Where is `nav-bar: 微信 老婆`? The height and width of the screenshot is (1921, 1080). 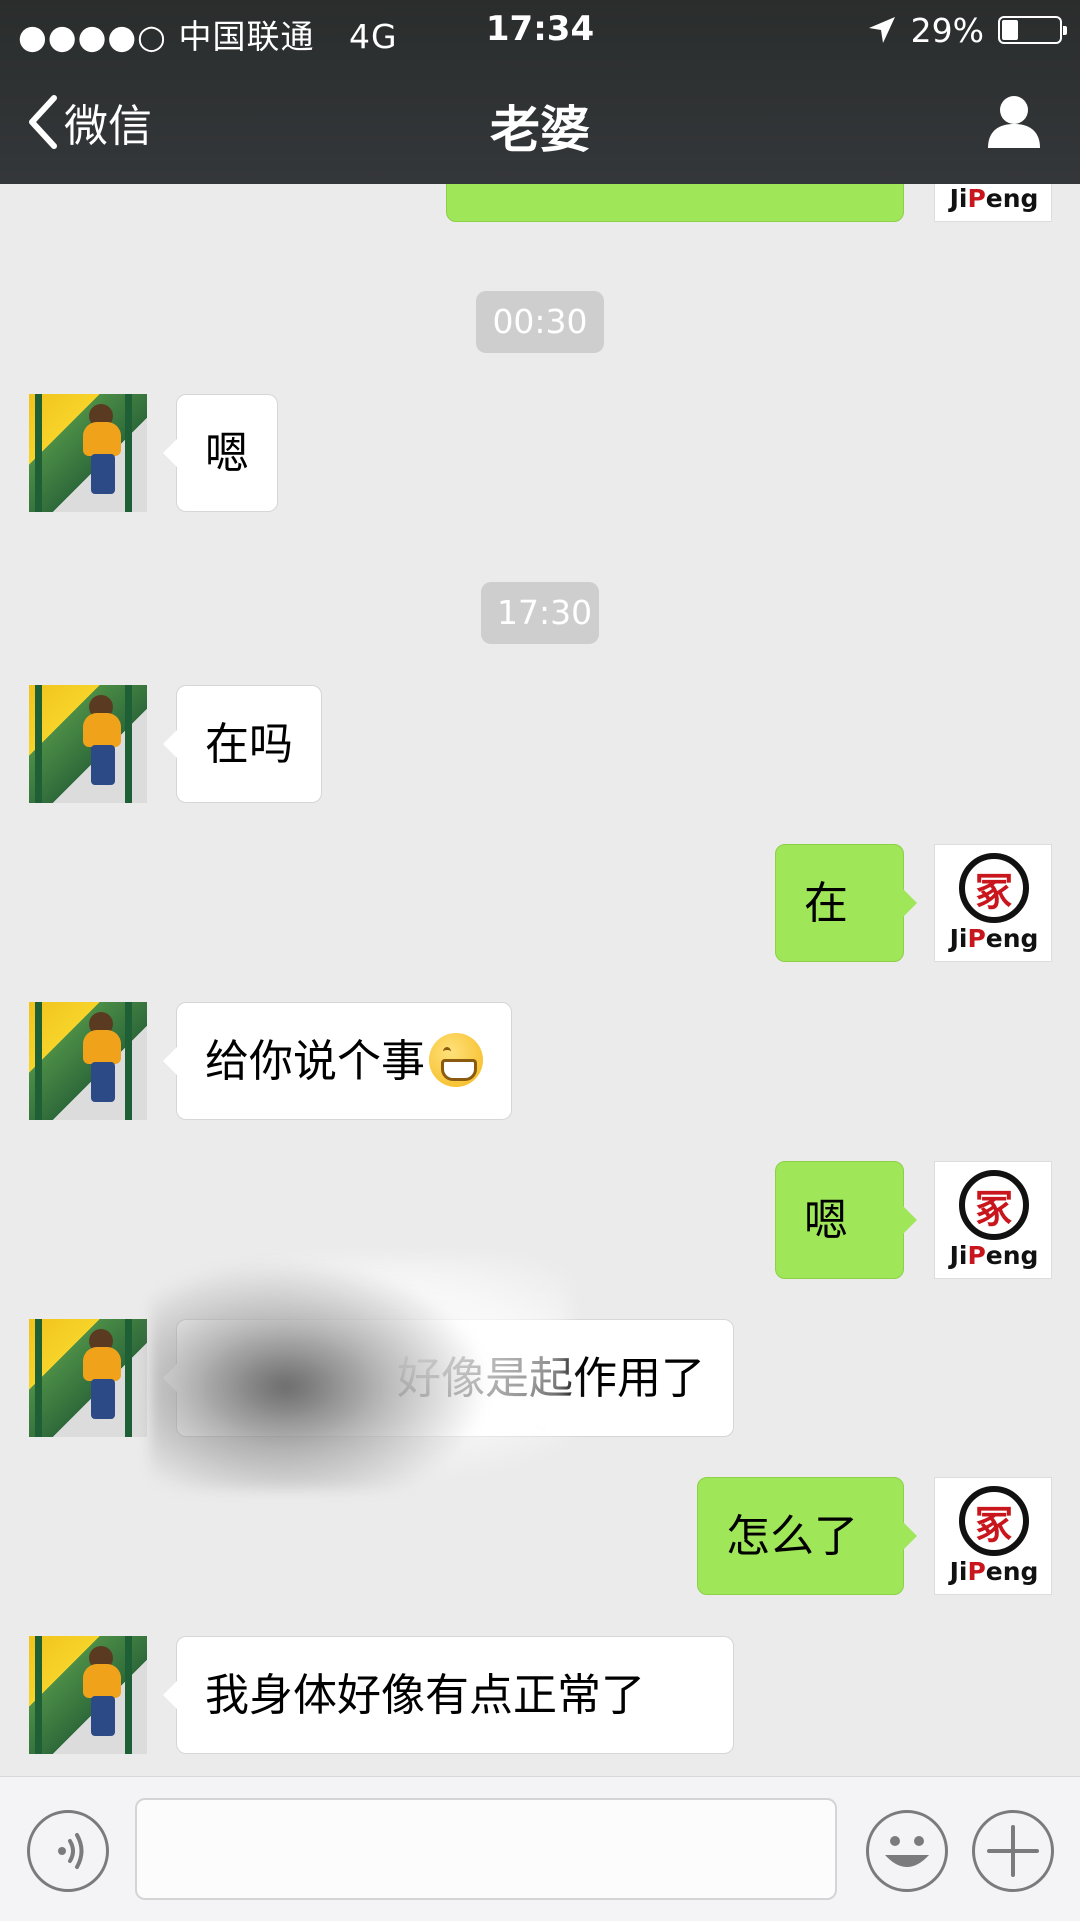 nav-bar: 微信 老婆 is located at coordinates (540, 122).